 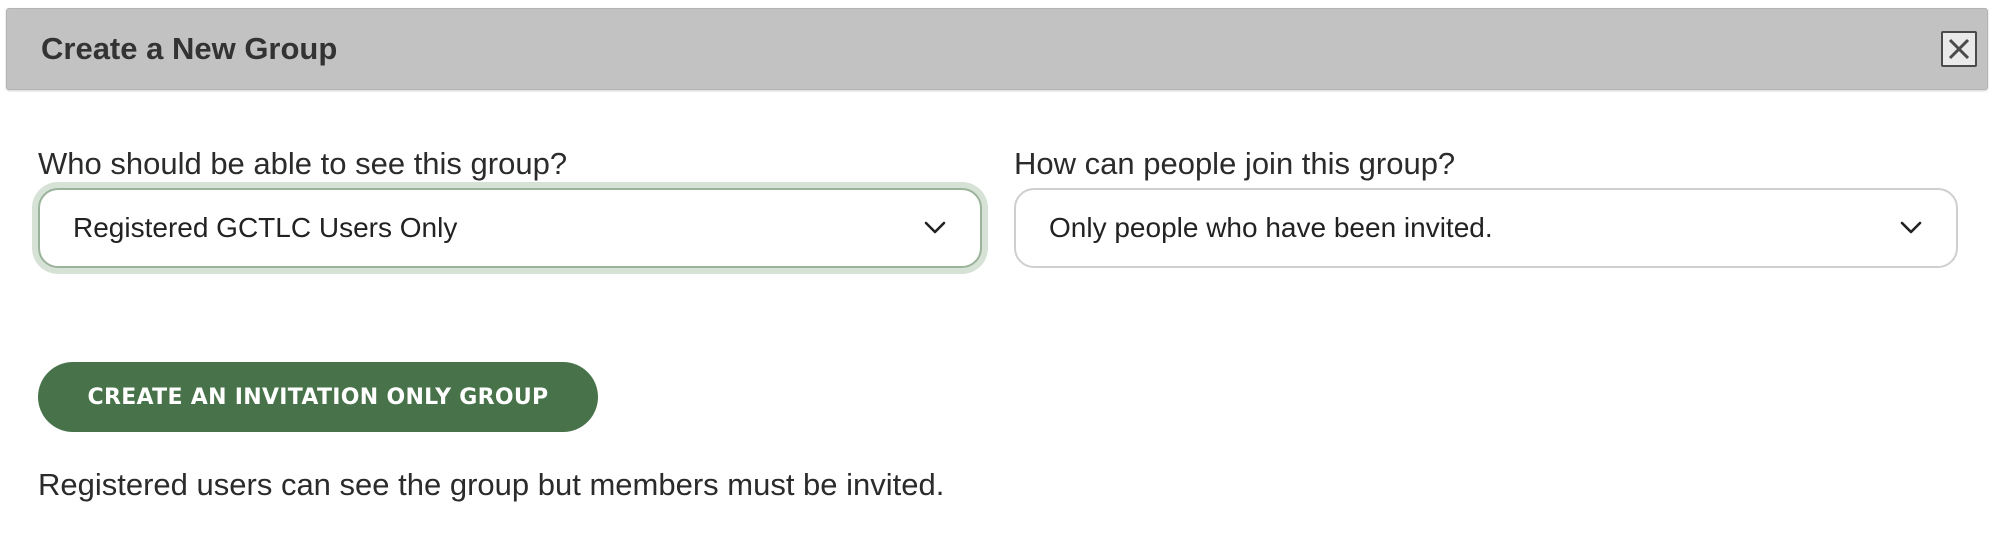 What do you see at coordinates (318, 397) in the screenshot?
I see `create-invitation-only-group-button: CREATE AN INVITATION ONLY GROUP` at bounding box center [318, 397].